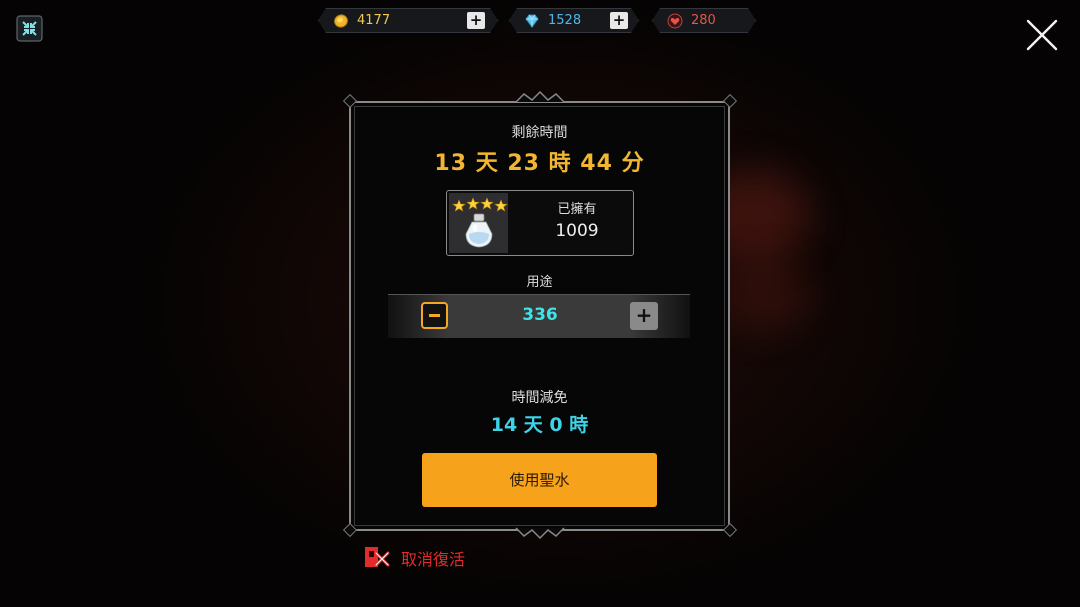 The image size is (1080, 607). I want to click on gold-counter: 4177 +, so click(408, 20).